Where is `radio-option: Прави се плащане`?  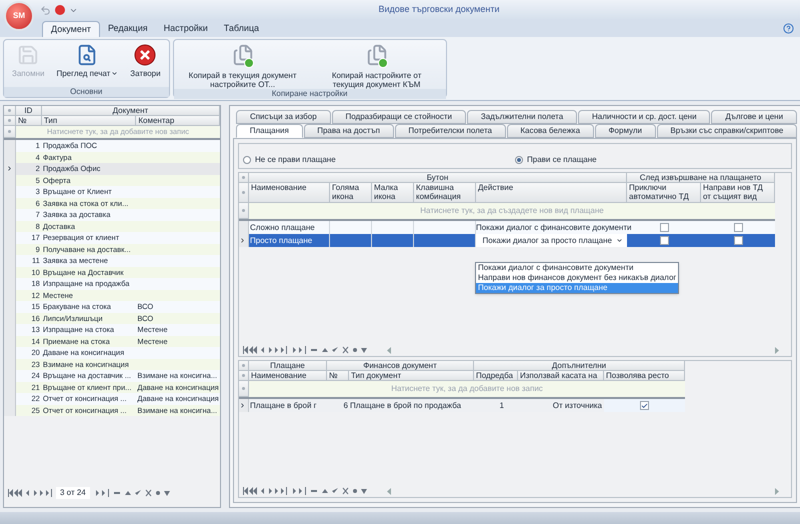 radio-option: Прави се плащане is located at coordinates (651, 160).